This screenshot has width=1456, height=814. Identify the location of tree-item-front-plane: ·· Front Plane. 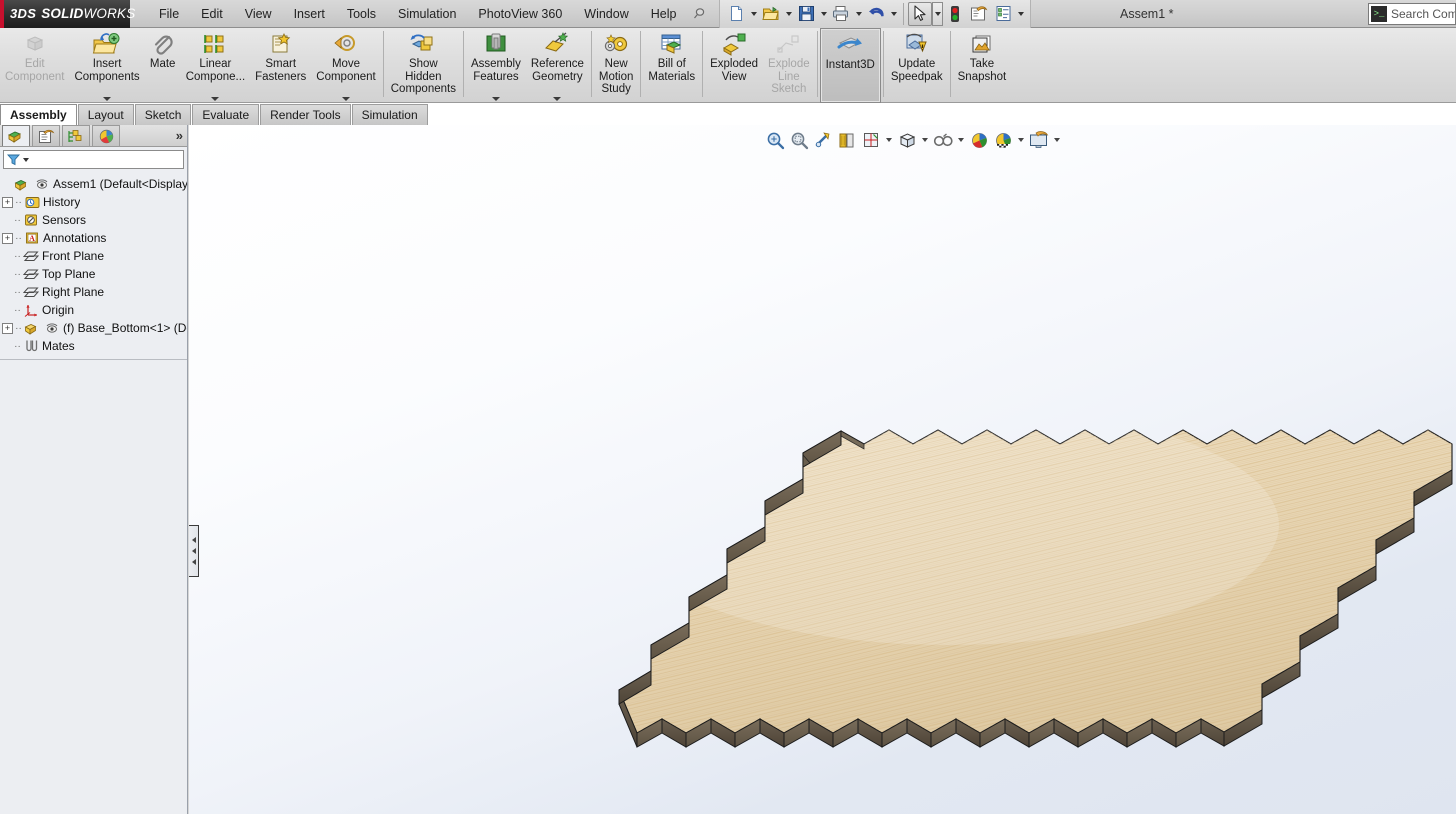
(93, 256).